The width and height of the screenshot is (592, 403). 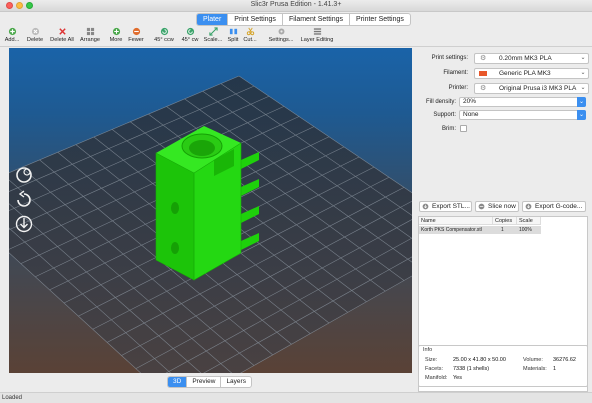 I want to click on tab-filament-settings: Filament Settings, so click(x=317, y=19).